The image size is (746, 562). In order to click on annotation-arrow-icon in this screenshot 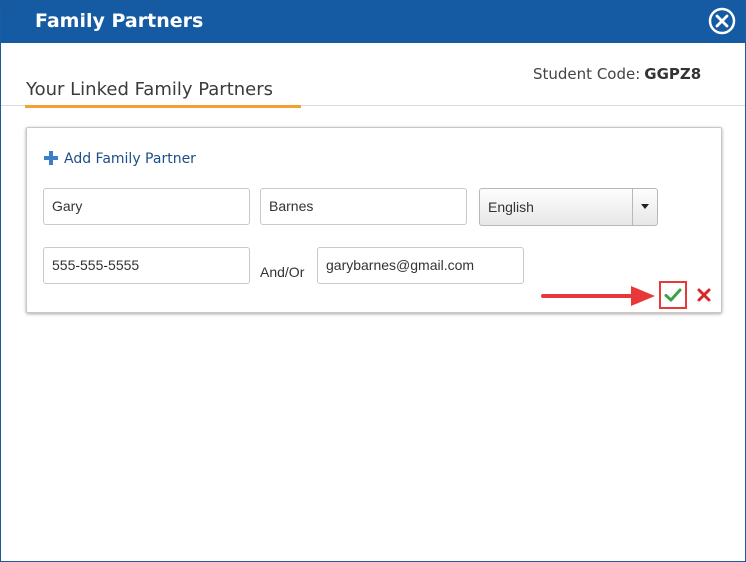, I will do `click(598, 296)`.